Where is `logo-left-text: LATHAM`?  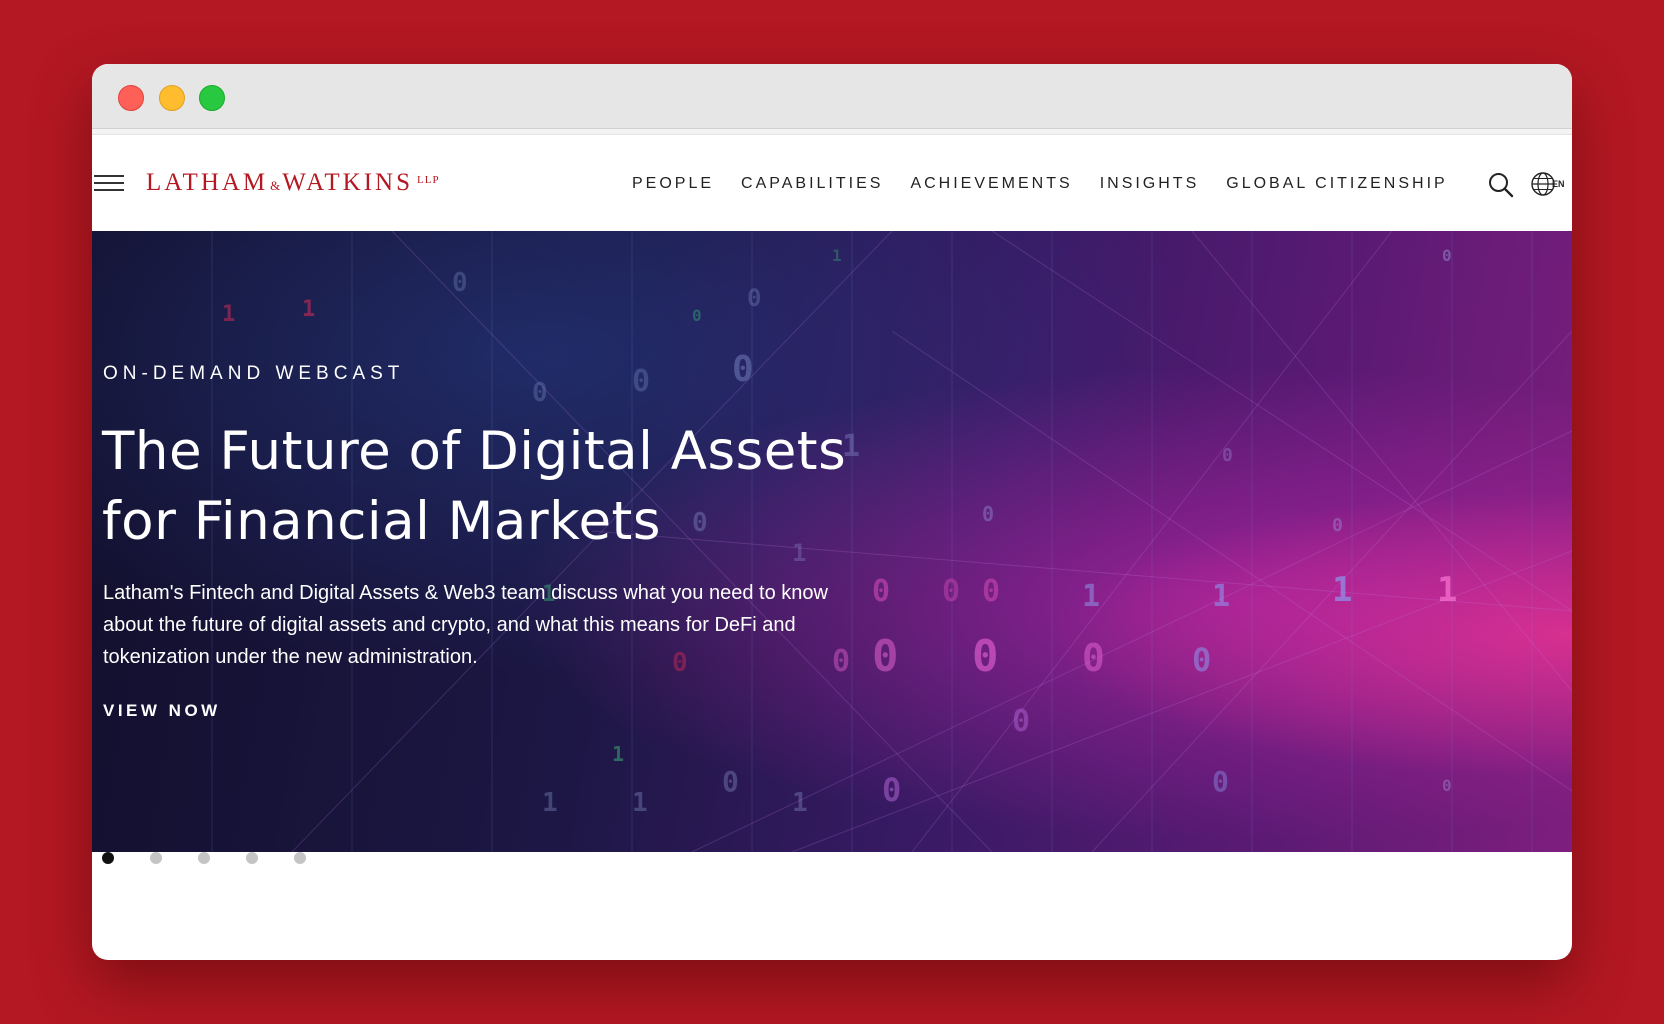 logo-left-text: LATHAM is located at coordinates (207, 182).